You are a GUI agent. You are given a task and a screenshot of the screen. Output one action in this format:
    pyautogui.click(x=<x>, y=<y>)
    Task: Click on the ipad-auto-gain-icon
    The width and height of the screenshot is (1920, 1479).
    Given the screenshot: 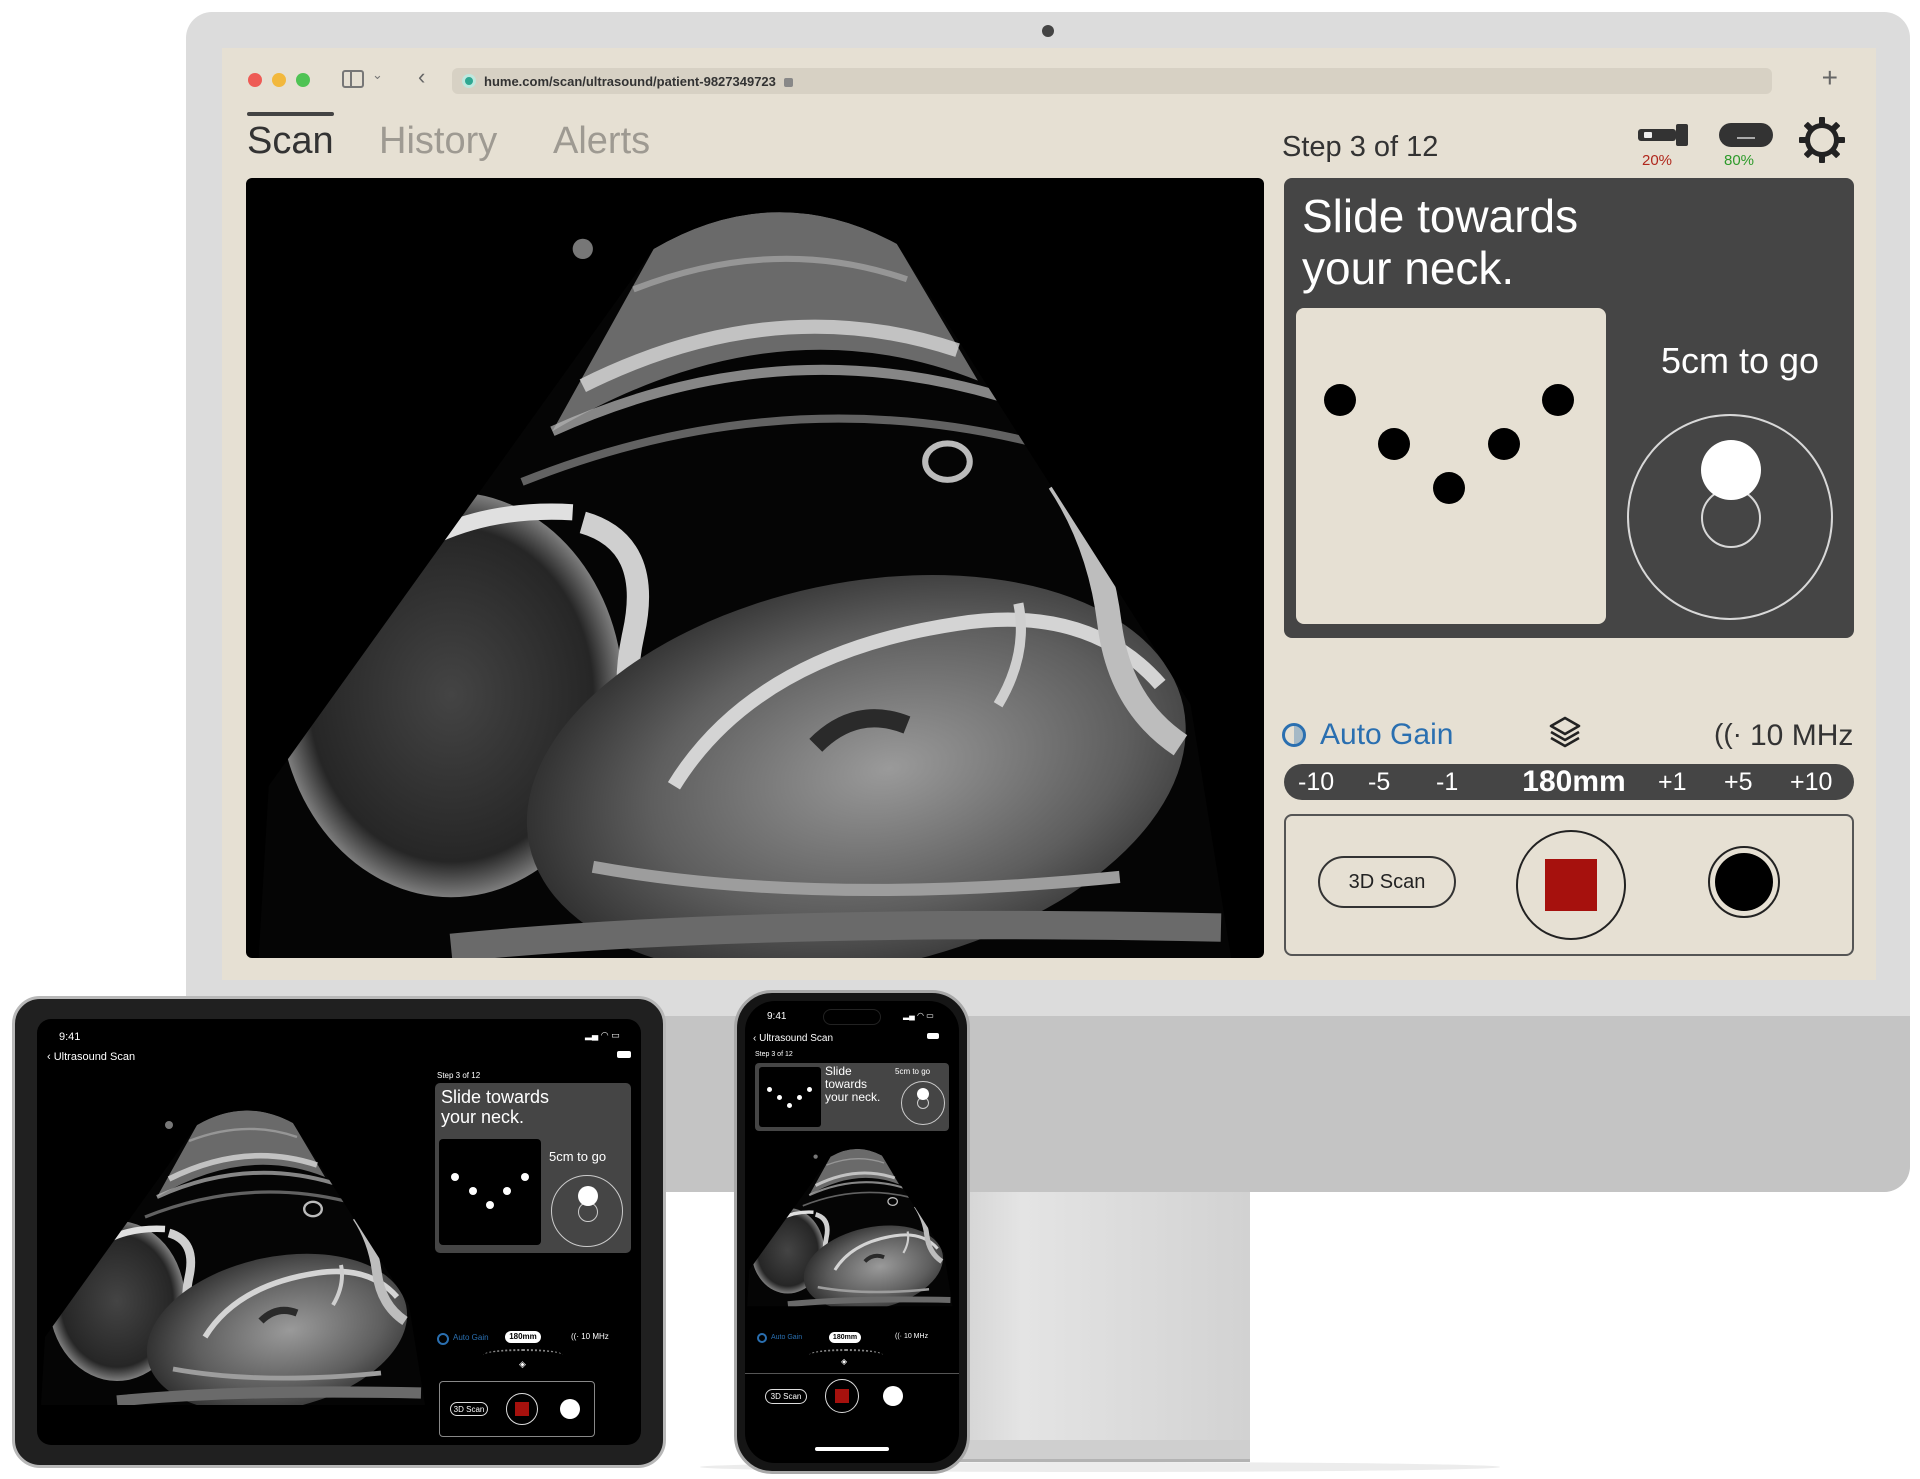 What is the action you would take?
    pyautogui.click(x=443, y=1339)
    